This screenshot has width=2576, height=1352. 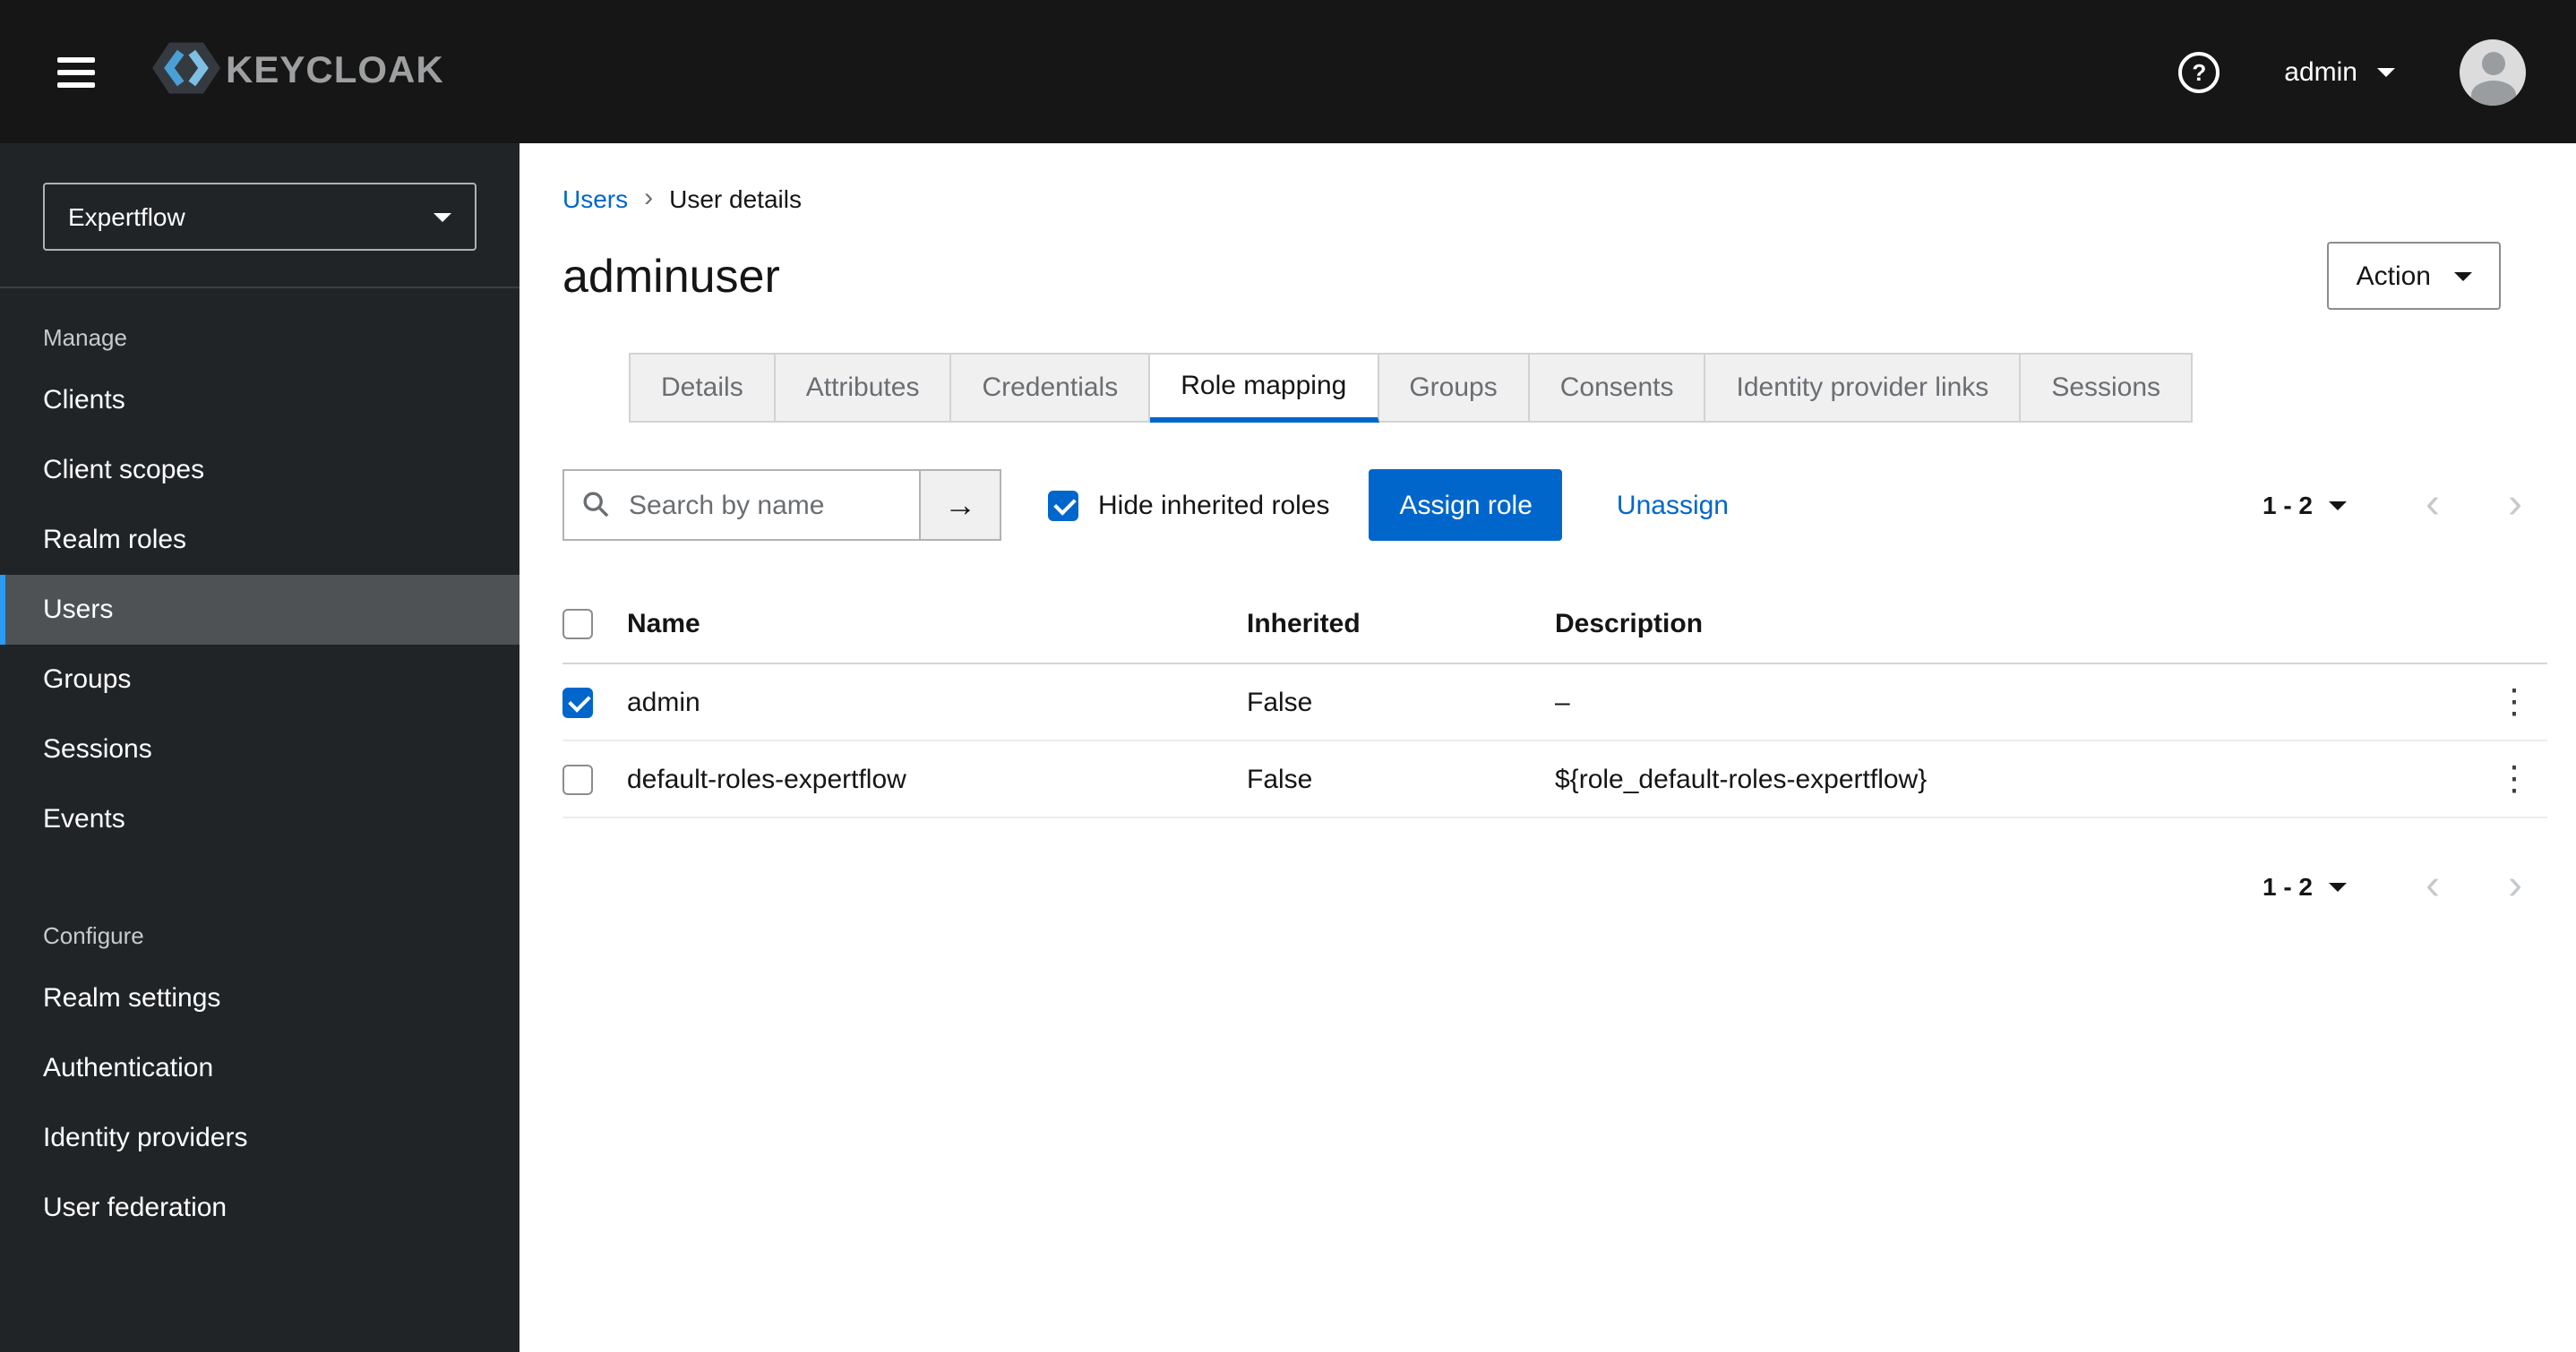 I want to click on app-header: KEYCLOAK ? admin, so click(x=1288, y=71).